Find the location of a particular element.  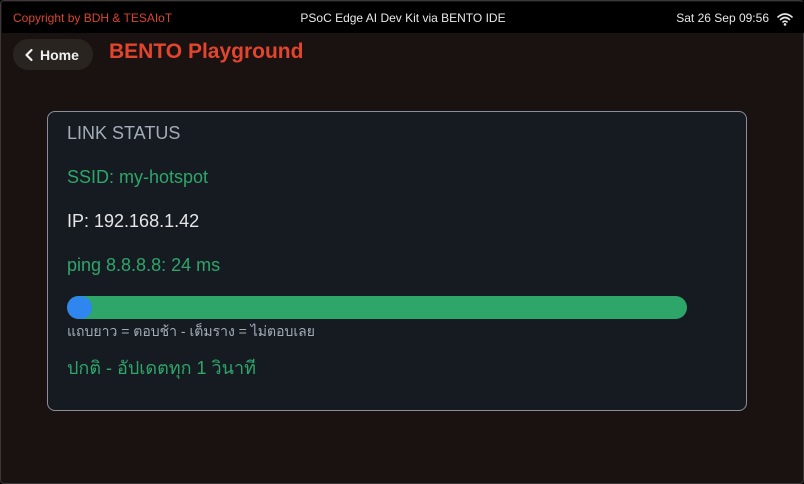

wifi-icon is located at coordinates (785, 19).